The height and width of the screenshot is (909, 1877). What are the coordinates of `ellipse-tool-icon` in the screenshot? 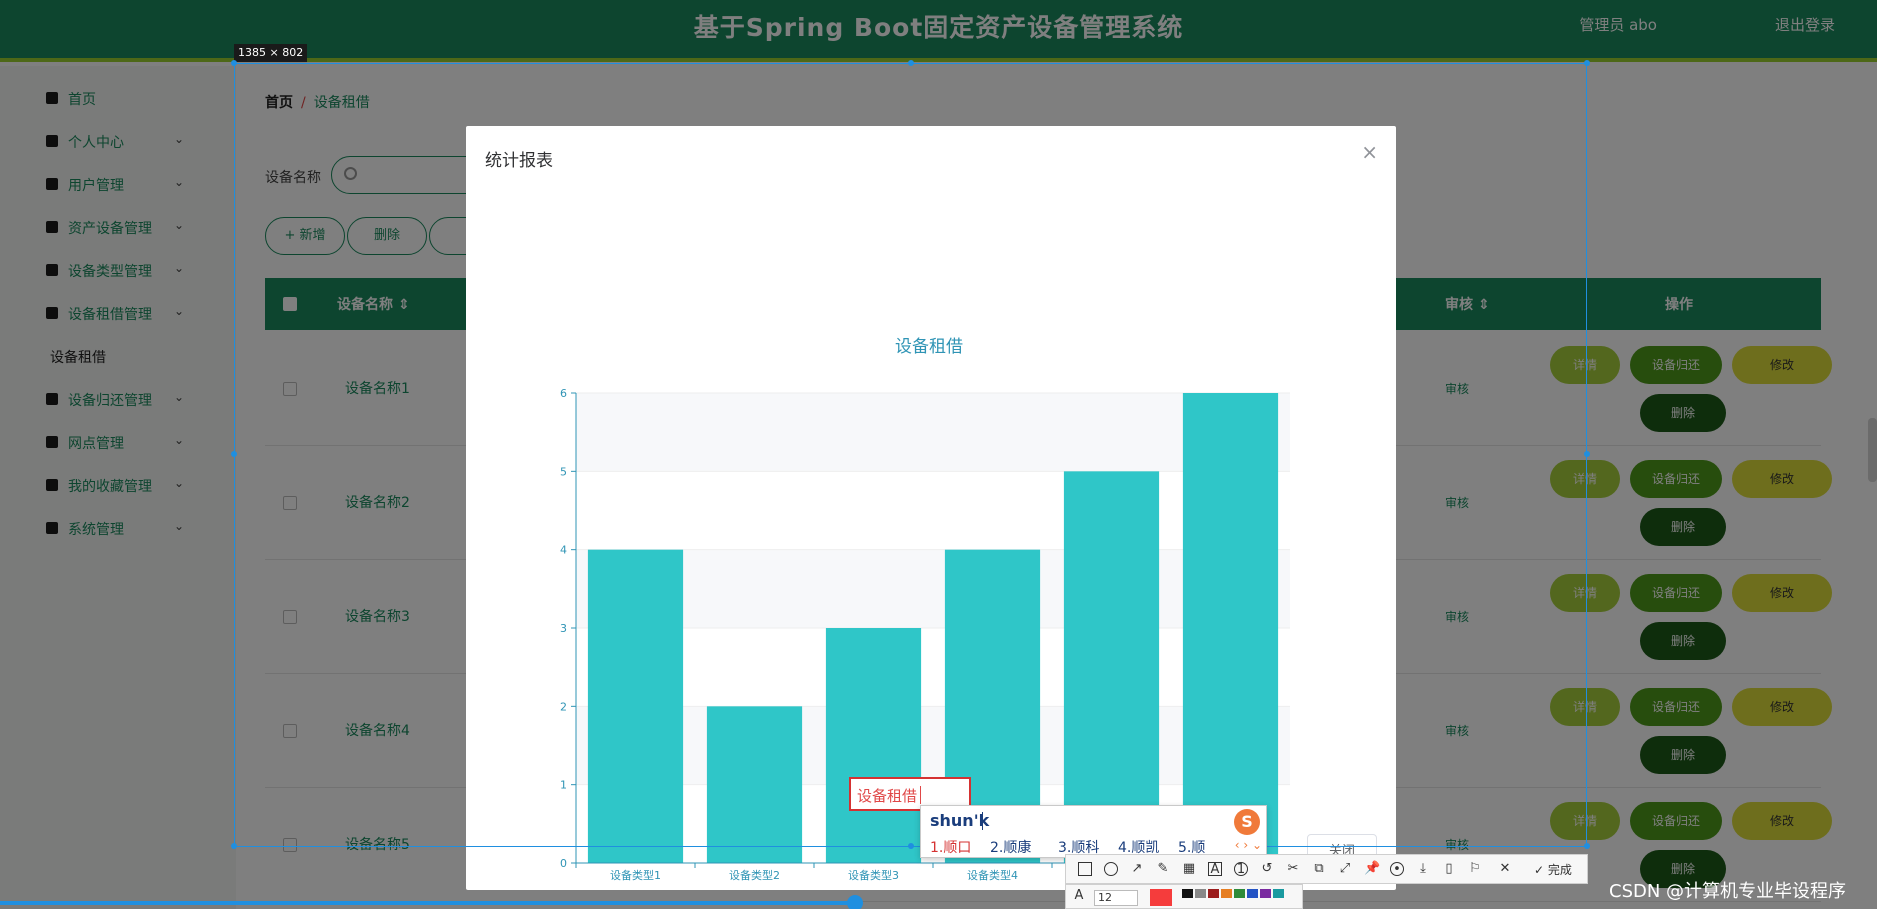 It's located at (1111, 869).